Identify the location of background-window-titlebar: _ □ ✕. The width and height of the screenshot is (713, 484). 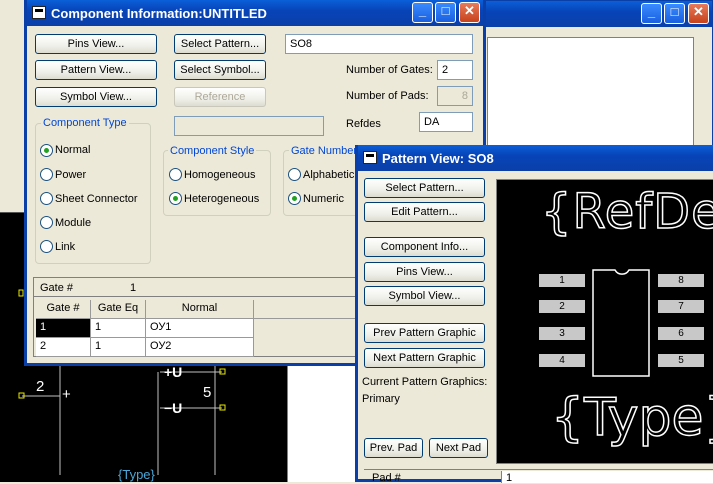
(591, 14).